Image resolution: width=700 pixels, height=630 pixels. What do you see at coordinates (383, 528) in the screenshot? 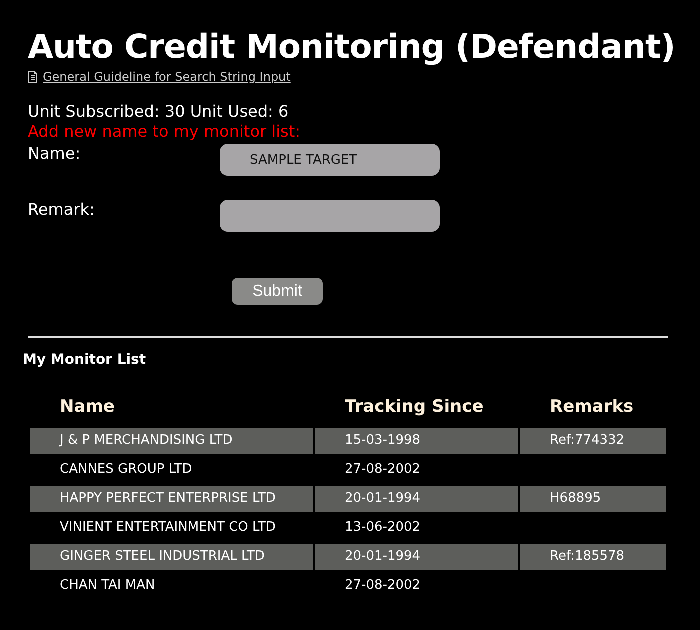
I see `table-cell-text: 13-06-2002` at bounding box center [383, 528].